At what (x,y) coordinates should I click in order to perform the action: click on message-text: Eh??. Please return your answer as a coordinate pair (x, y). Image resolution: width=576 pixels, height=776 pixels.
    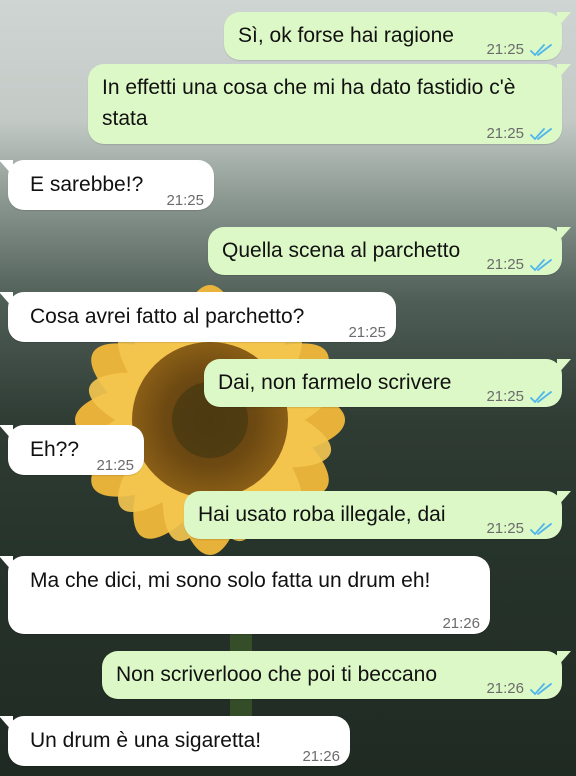
    Looking at the image, I should click on (55, 449).